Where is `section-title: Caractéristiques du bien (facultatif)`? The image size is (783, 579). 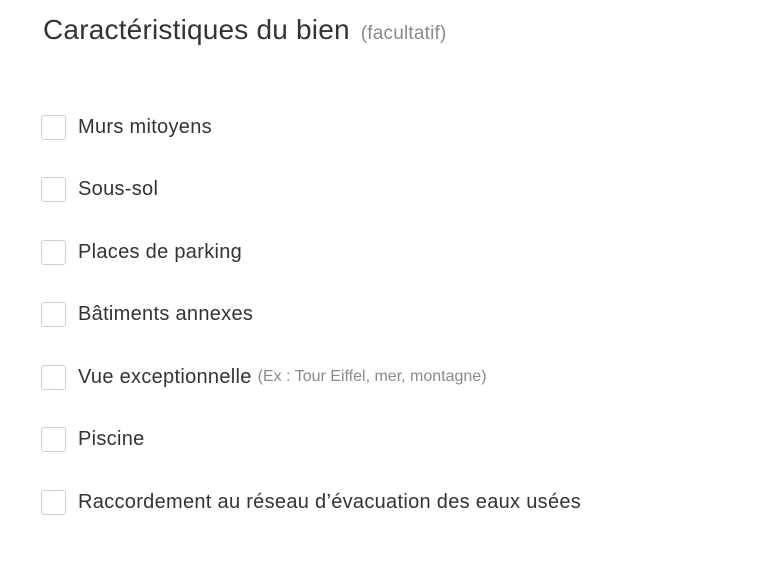 section-title: Caractéristiques du bien (facultatif) is located at coordinates (245, 30).